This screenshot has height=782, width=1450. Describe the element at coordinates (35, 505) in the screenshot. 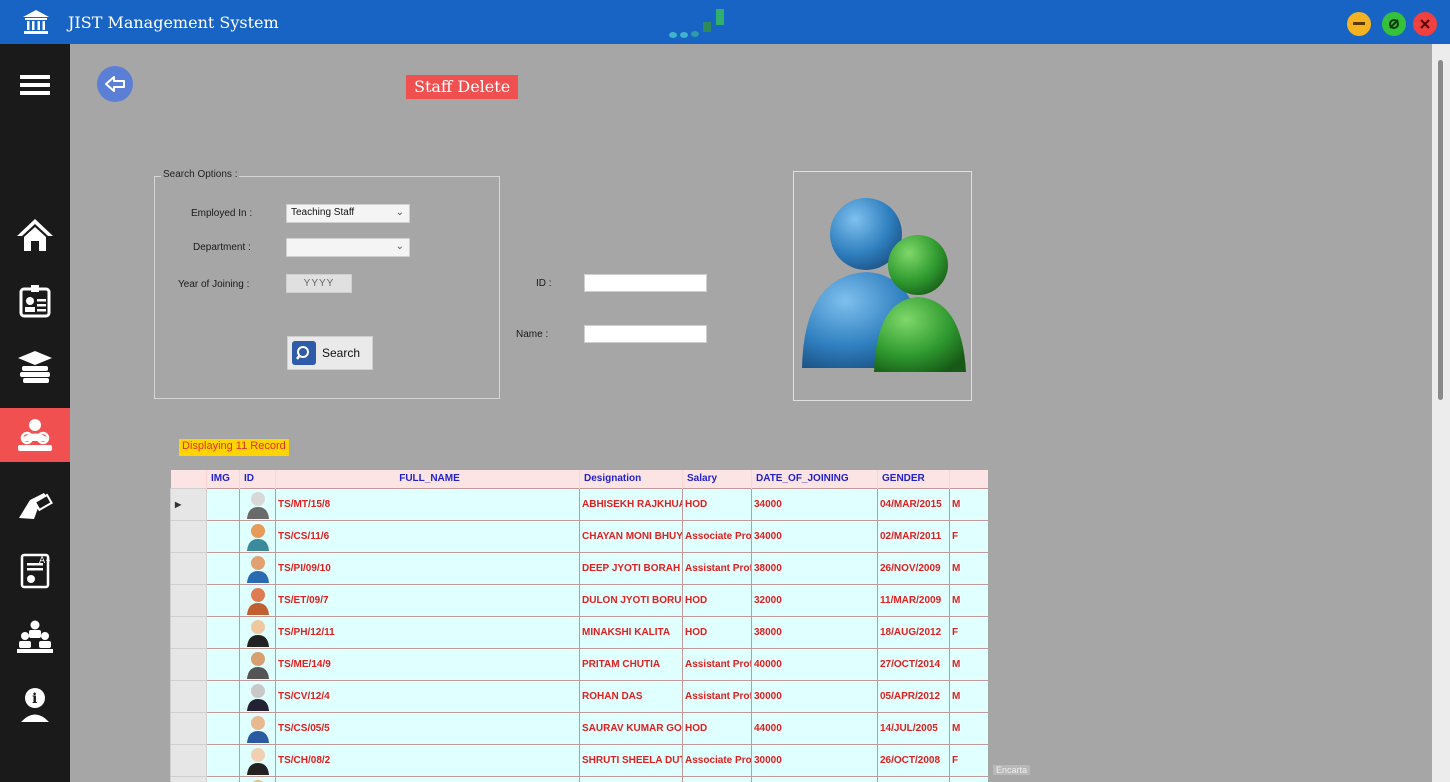

I see `sidebar-item-salary` at that location.